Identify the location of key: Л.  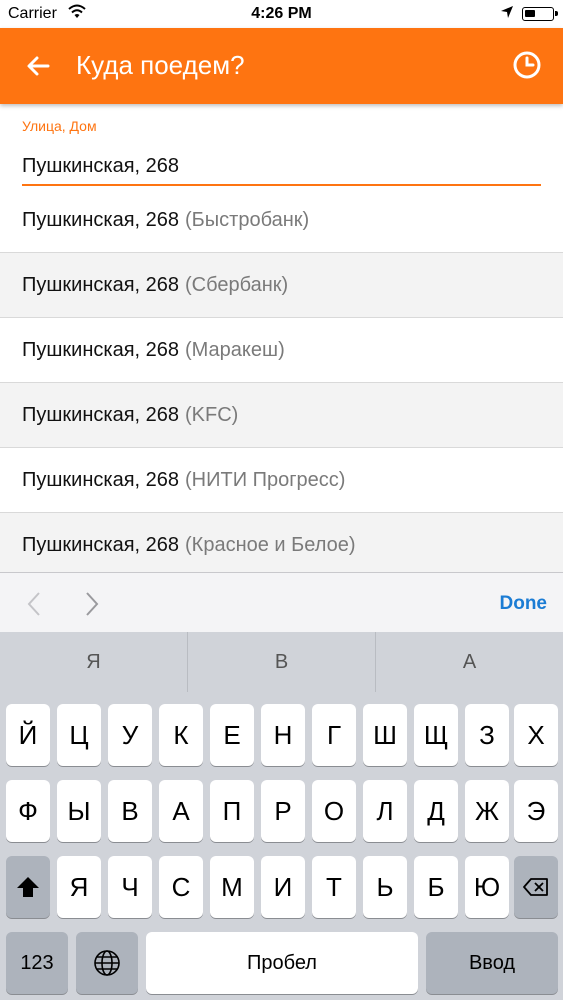
(385, 811).